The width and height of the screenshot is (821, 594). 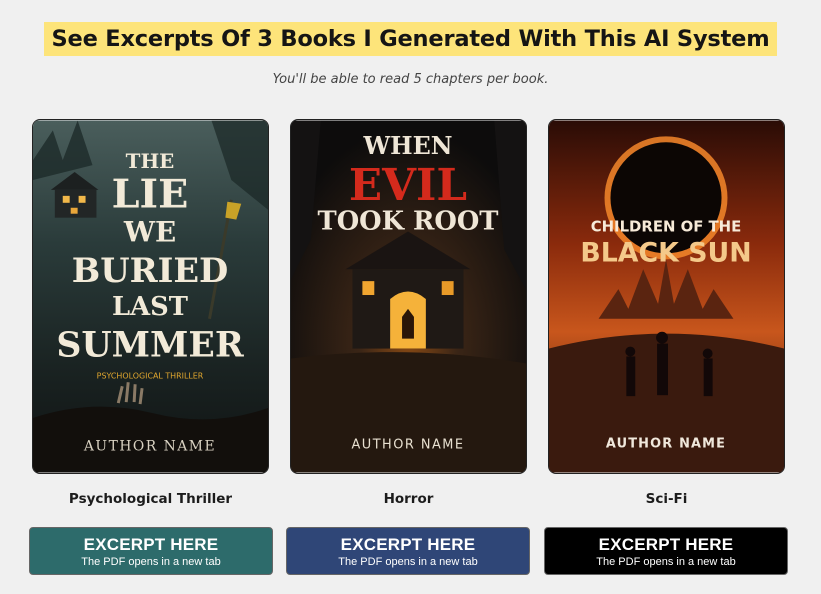 I want to click on horror-title-line: EVIL, so click(x=408, y=185).